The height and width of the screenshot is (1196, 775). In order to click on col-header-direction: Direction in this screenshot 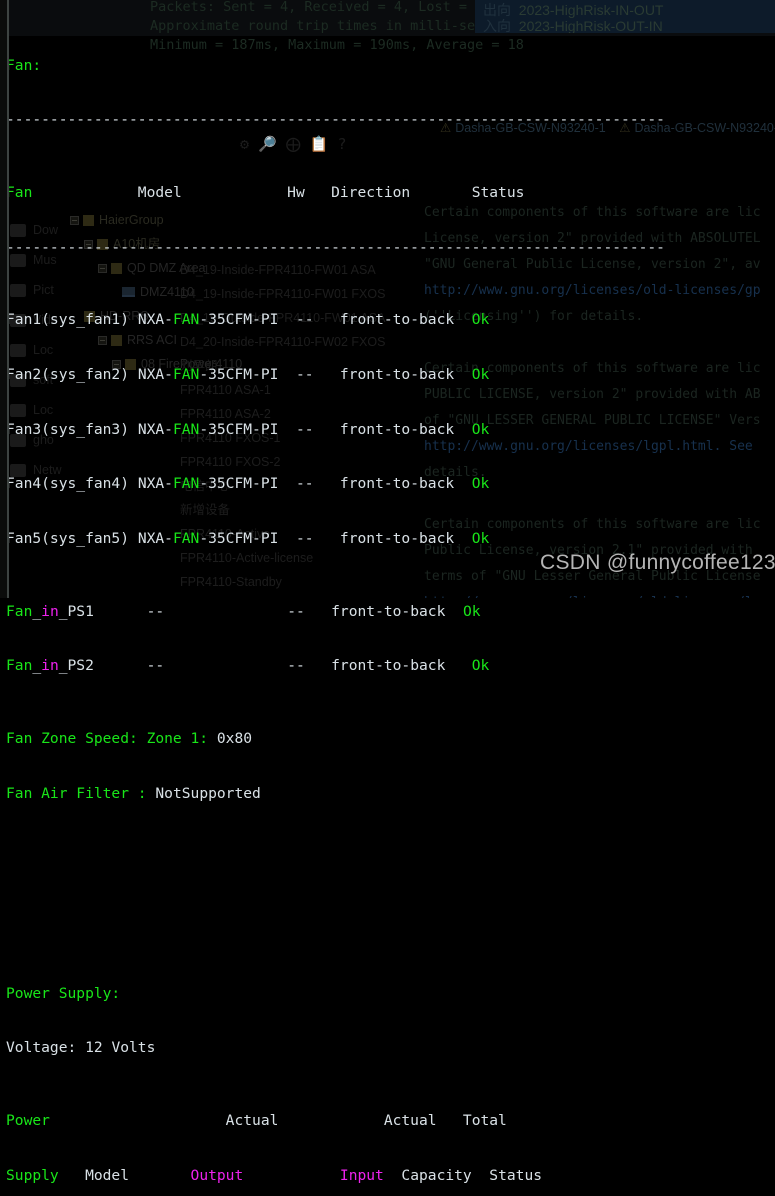, I will do `click(370, 192)`.